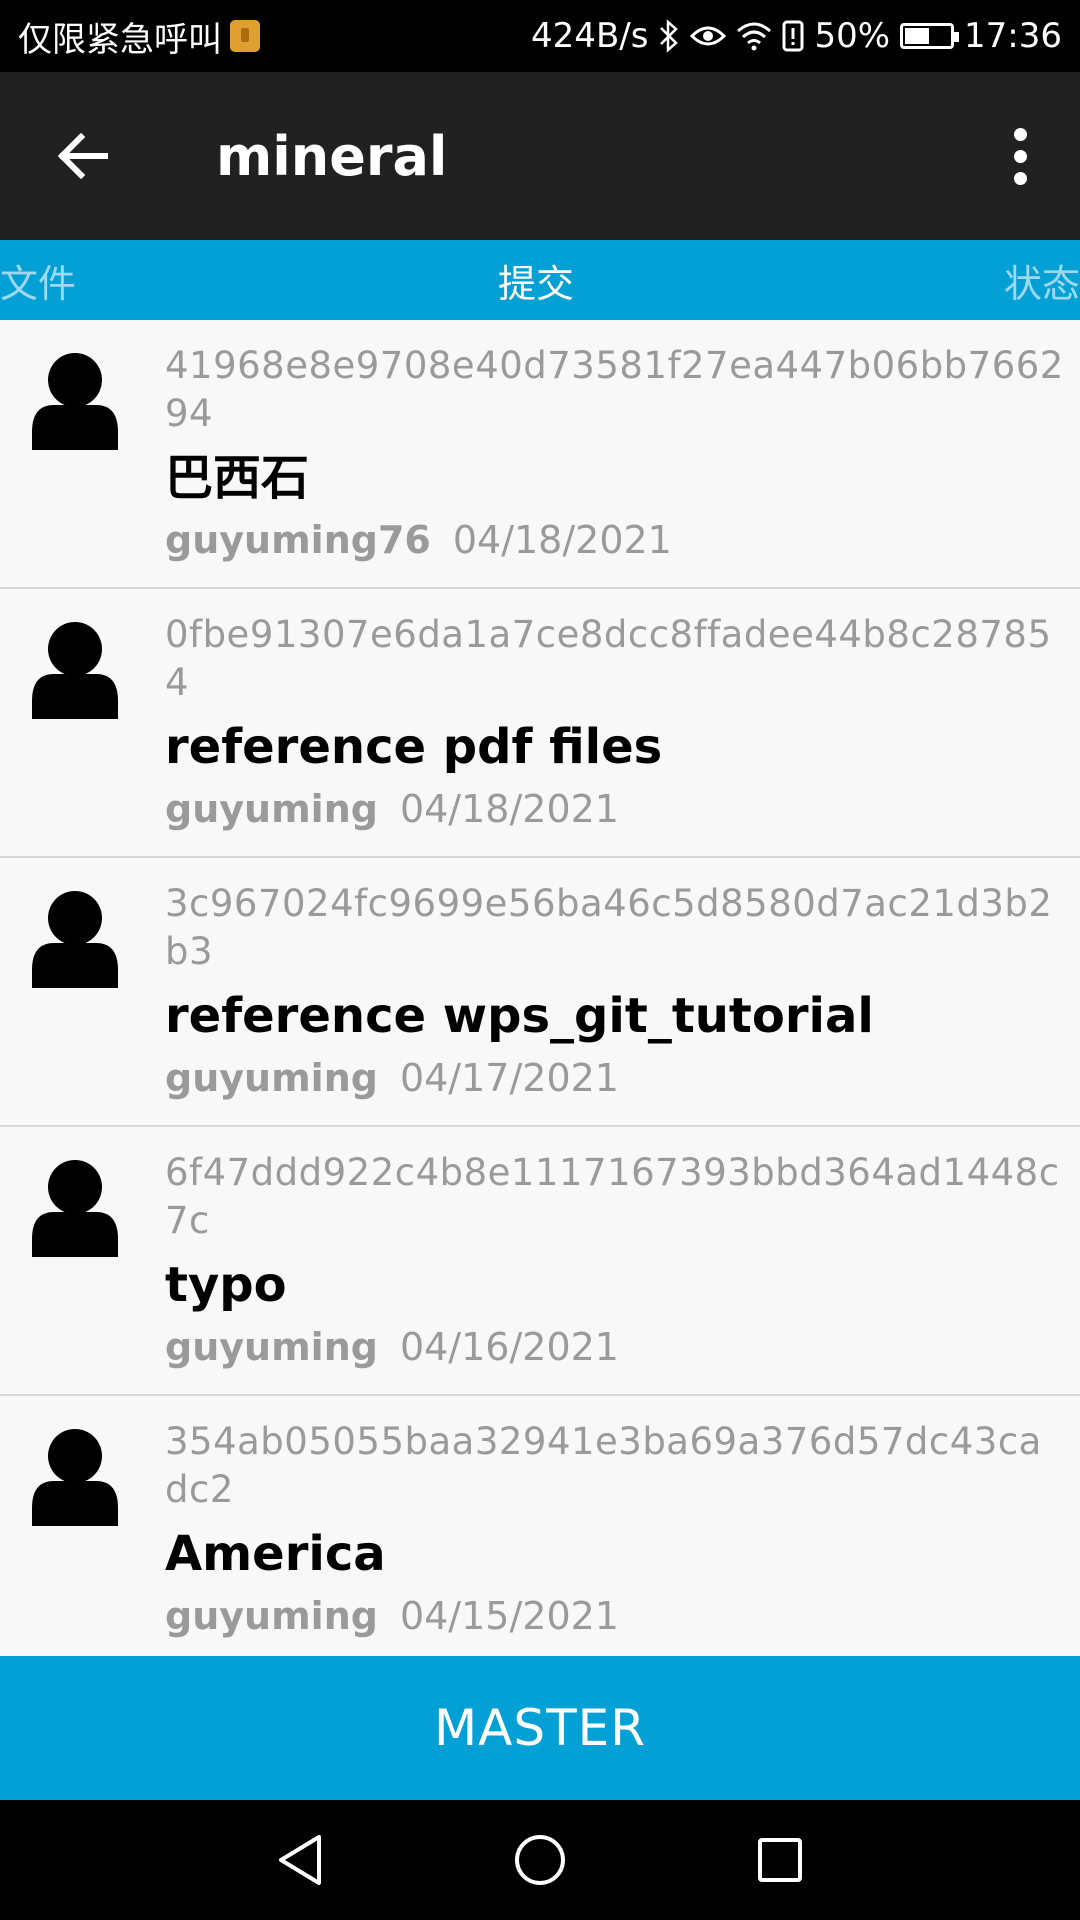 This screenshot has height=1920, width=1080. I want to click on commit-date: 04/17/2021, so click(509, 1078).